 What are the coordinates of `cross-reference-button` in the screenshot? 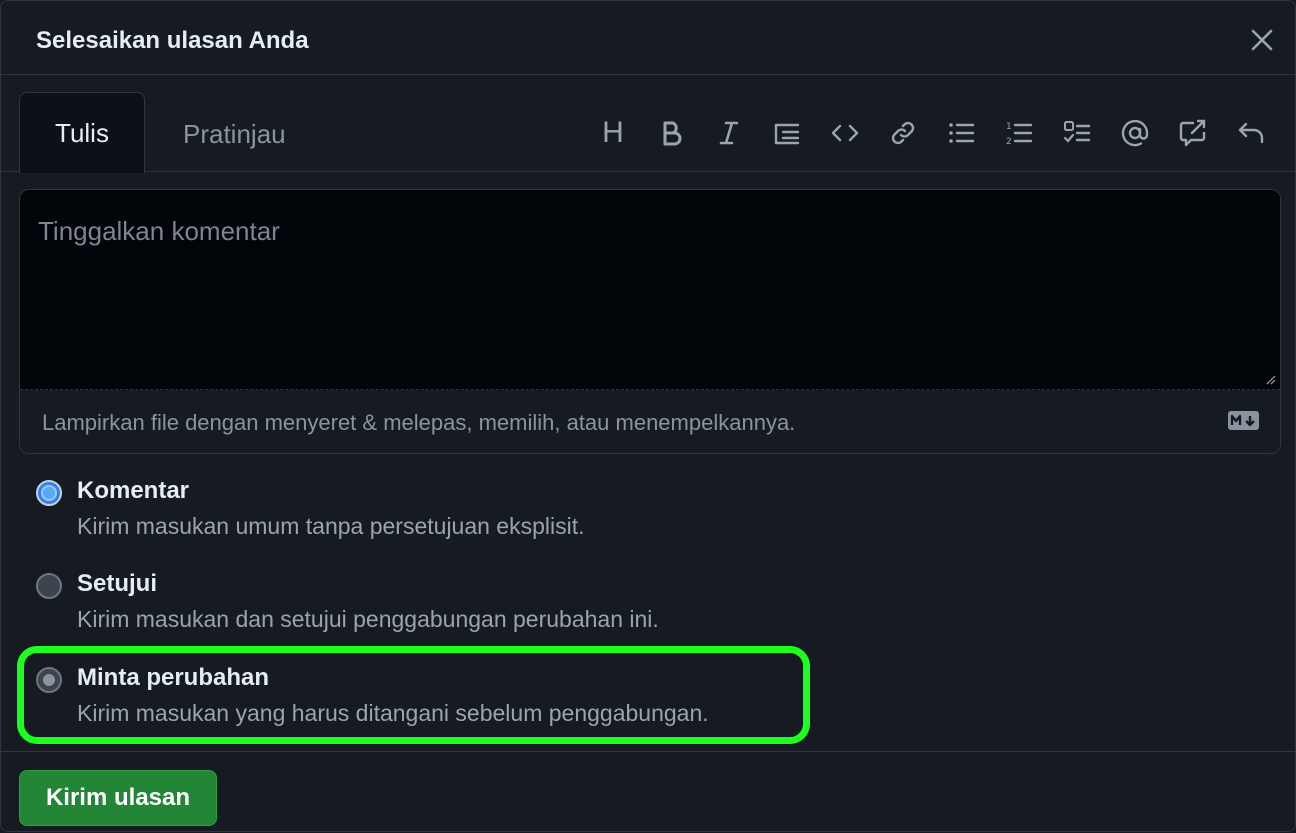 It's located at (1193, 133).